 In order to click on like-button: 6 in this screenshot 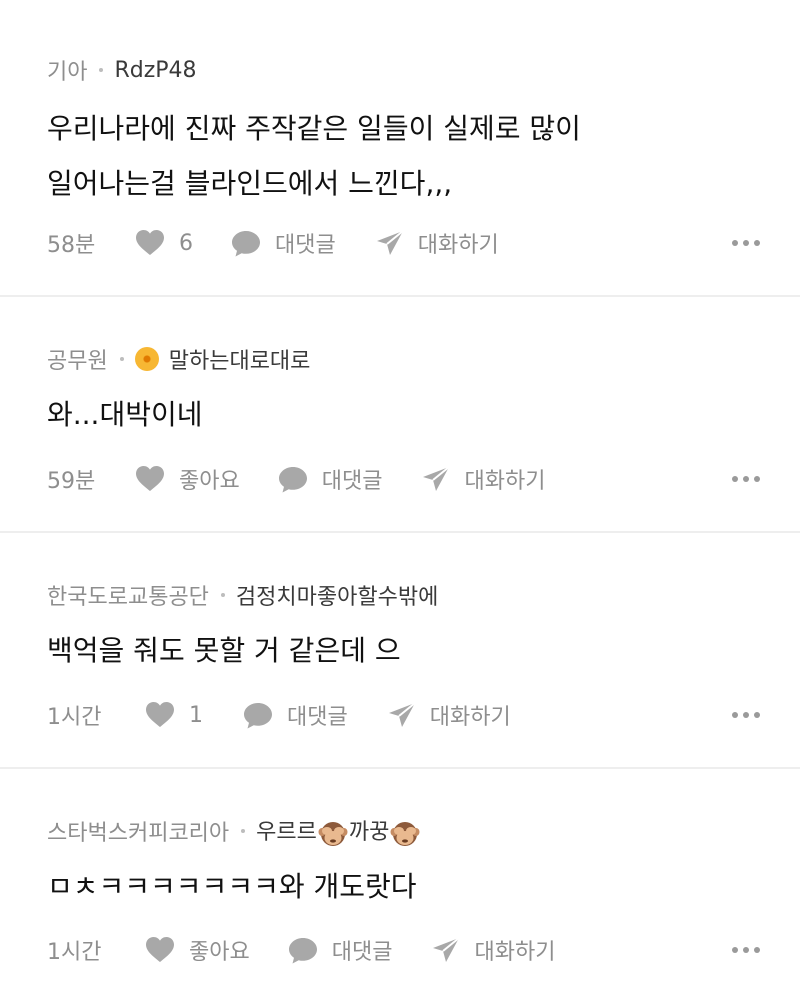, I will do `click(164, 243)`.